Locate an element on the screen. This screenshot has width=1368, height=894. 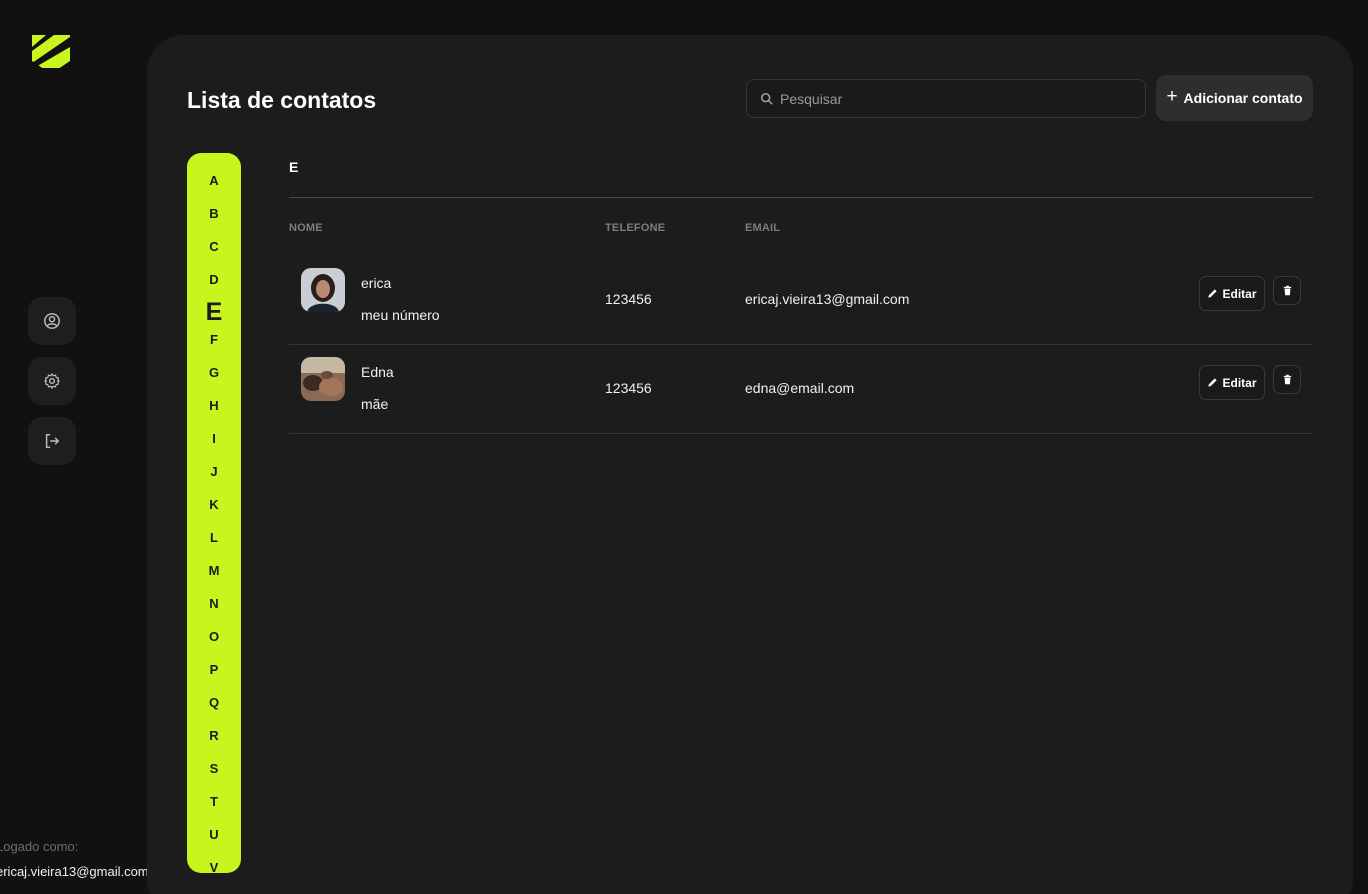
alphabet-letter-e: E is located at coordinates (214, 313).